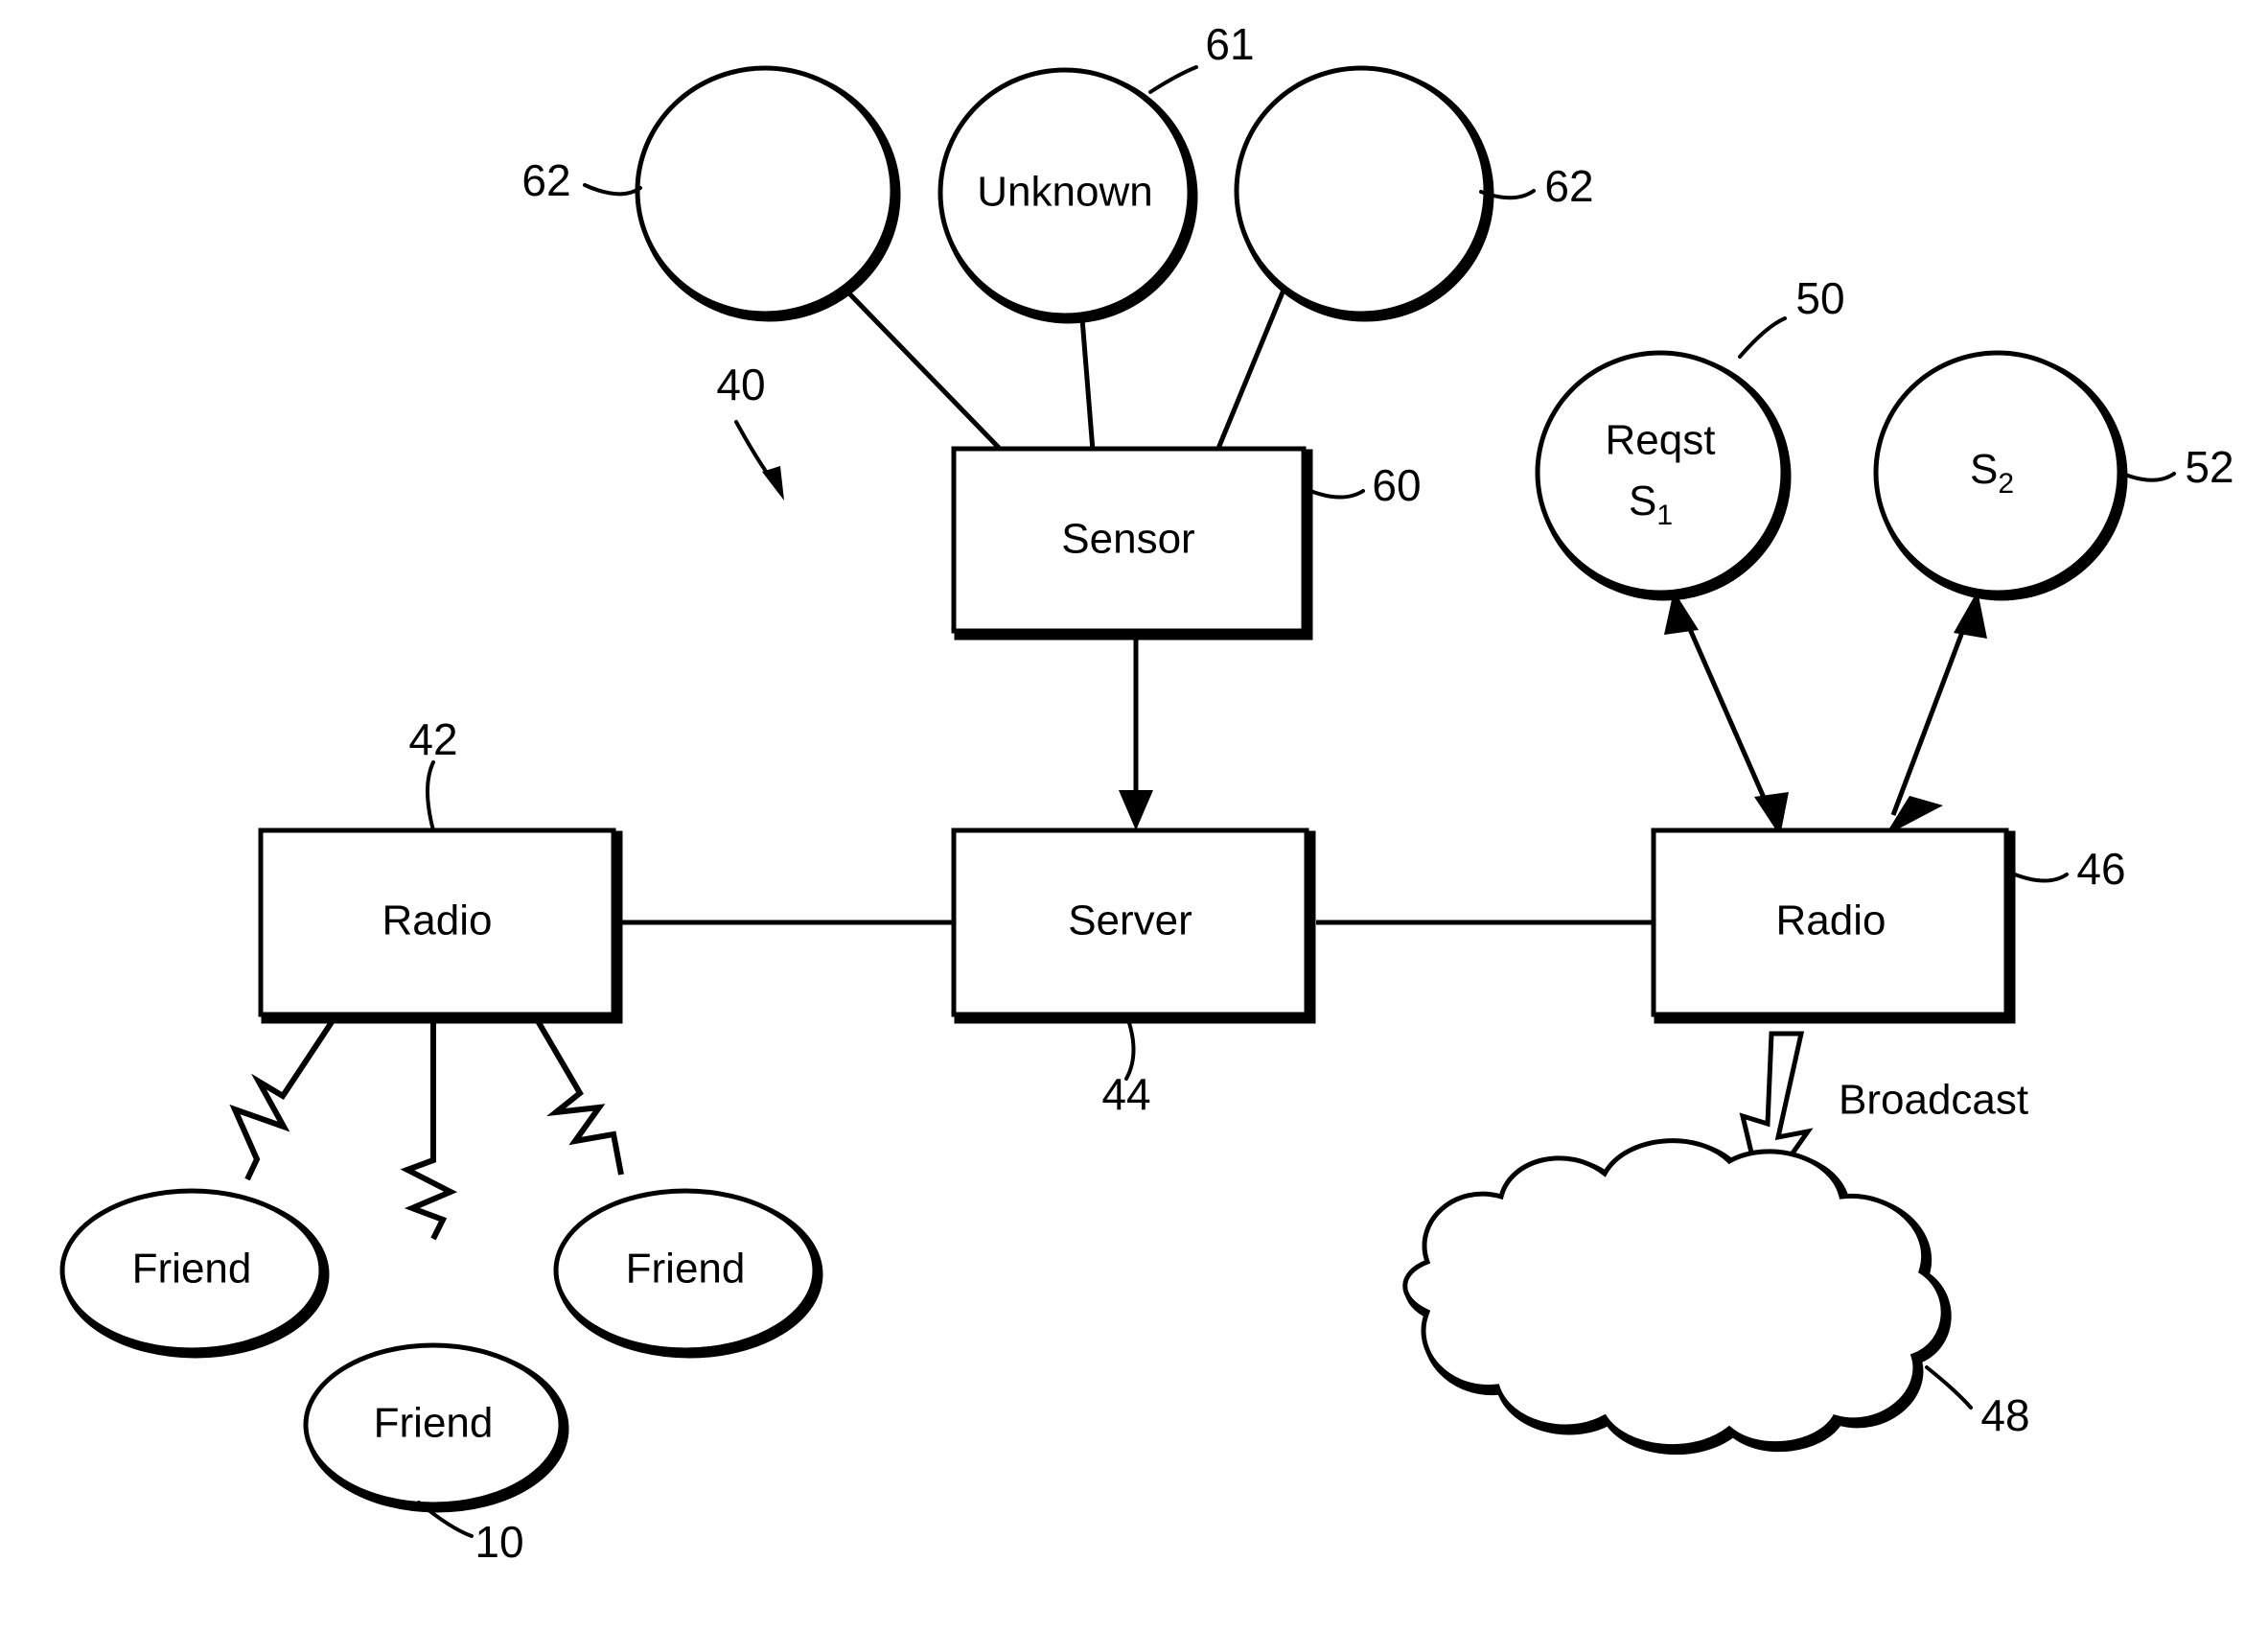 The height and width of the screenshot is (1631, 2268). I want to click on wireless-link-friend-center, so click(429, 1130).